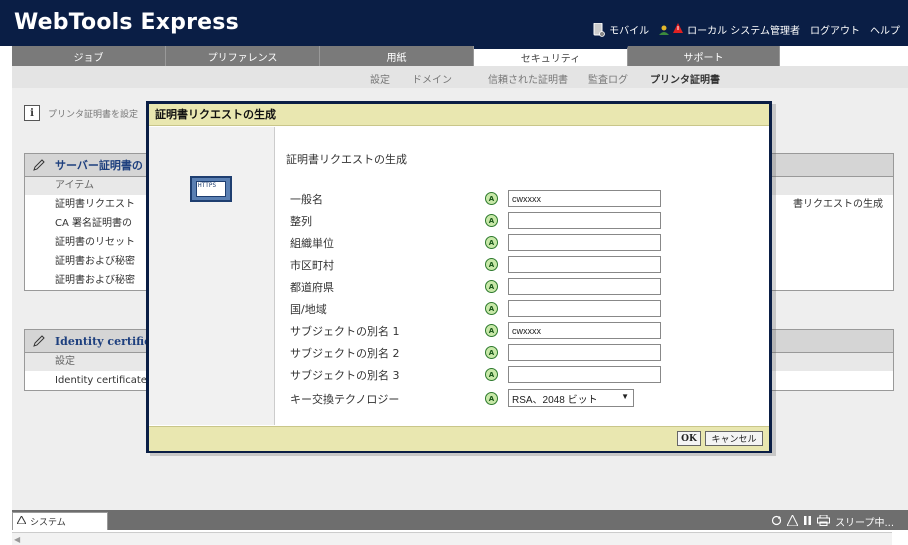  I want to click on pause-icon, so click(807, 522).